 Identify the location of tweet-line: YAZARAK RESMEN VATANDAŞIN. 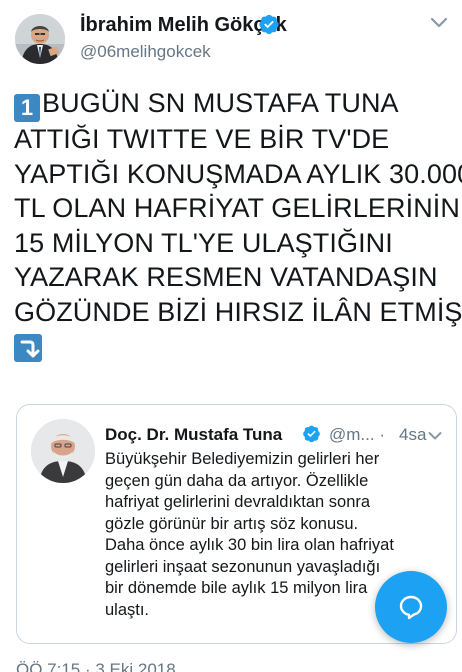
(226, 277).